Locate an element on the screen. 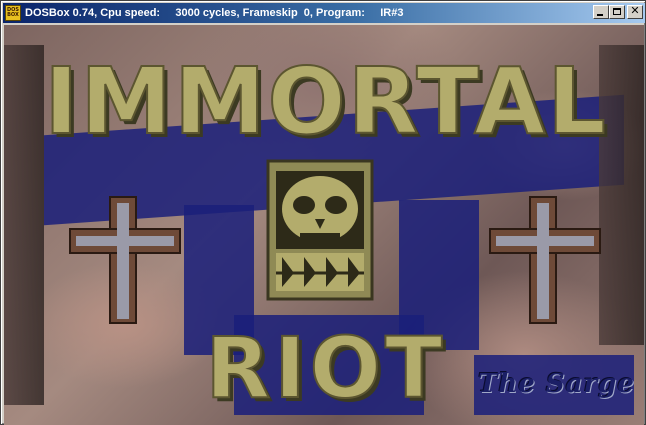 The image size is (646, 425). minimize-icon is located at coordinates (600, 15).